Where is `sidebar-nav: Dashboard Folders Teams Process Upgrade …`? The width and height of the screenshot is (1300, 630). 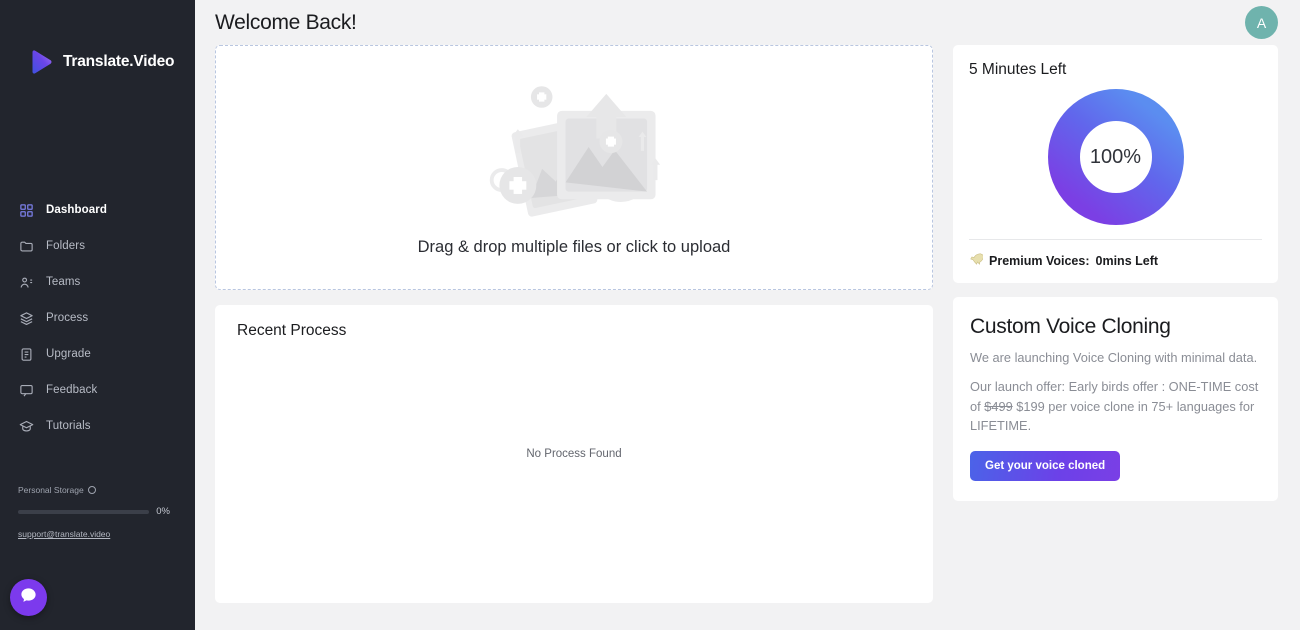 sidebar-nav: Dashboard Folders Teams Process Upgrade … is located at coordinates (97, 318).